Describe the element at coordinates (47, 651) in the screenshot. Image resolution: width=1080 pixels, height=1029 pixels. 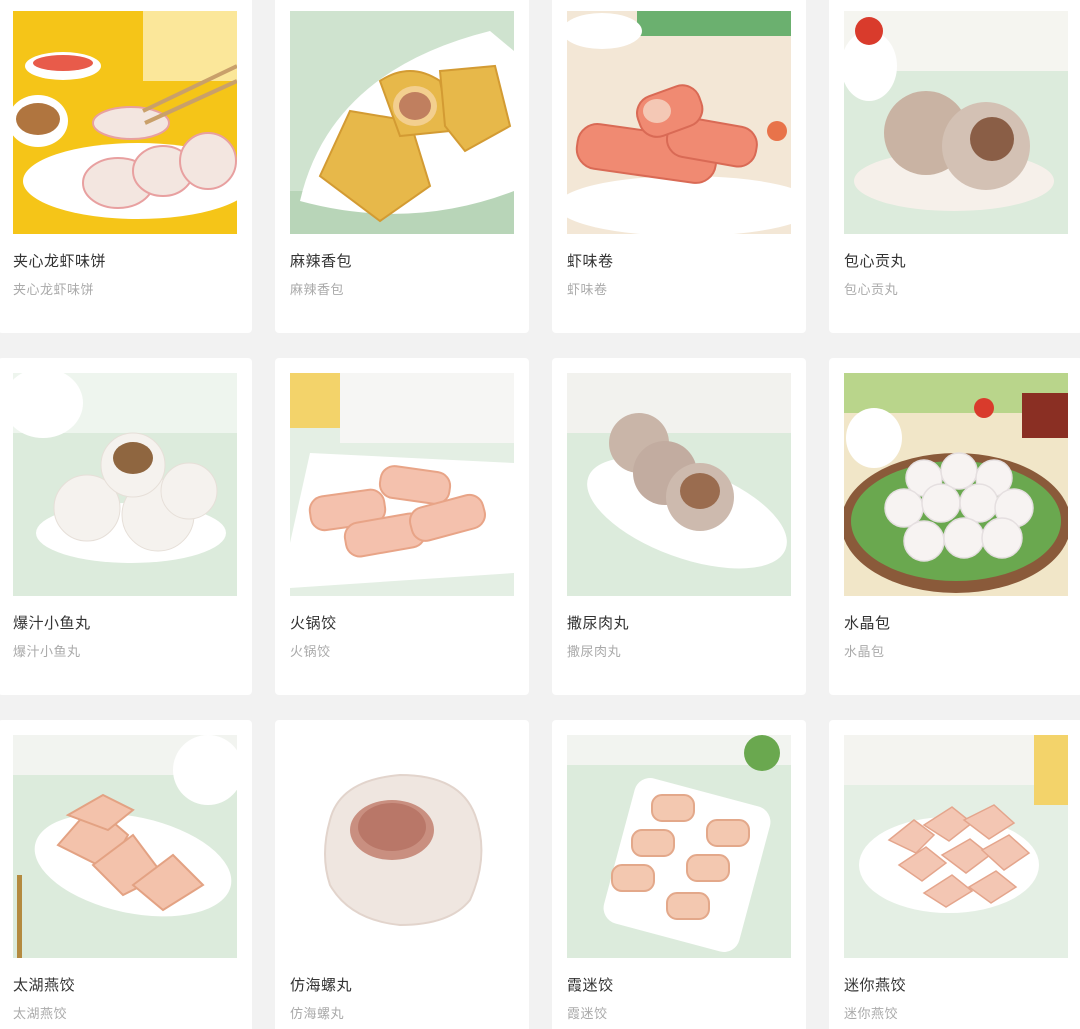
I see `product-subtitle: 爆汁小鱼丸` at that location.